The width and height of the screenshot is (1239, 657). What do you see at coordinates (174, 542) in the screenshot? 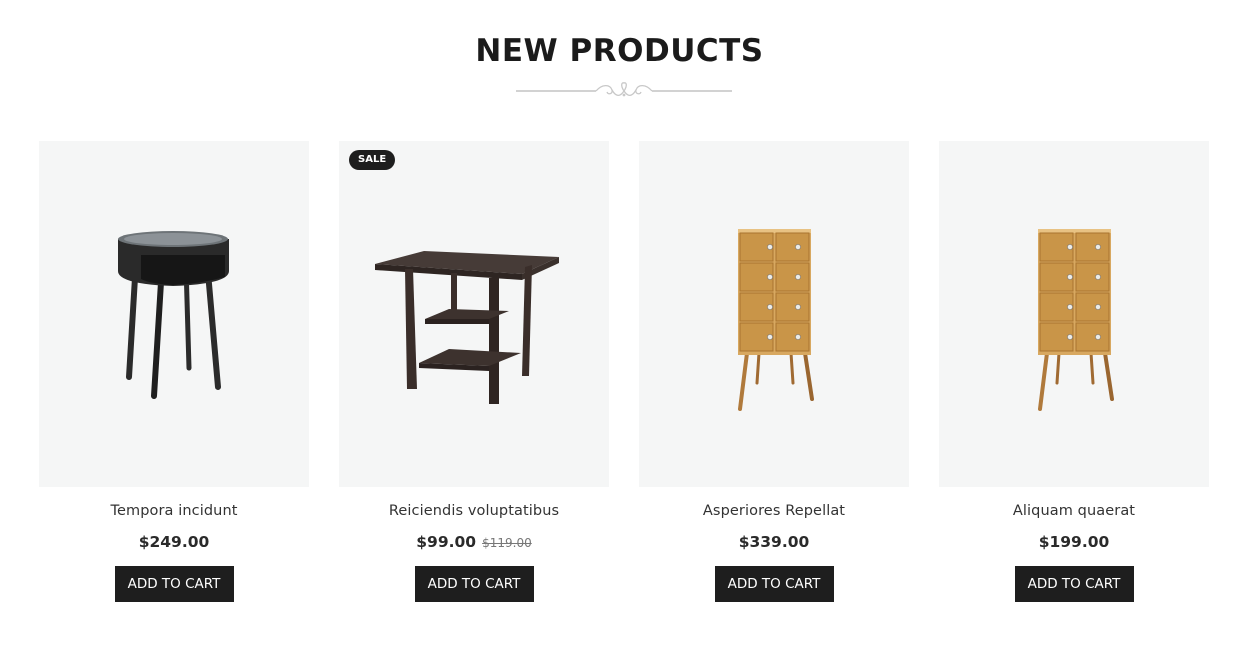
I see `product-price: $249.00` at bounding box center [174, 542].